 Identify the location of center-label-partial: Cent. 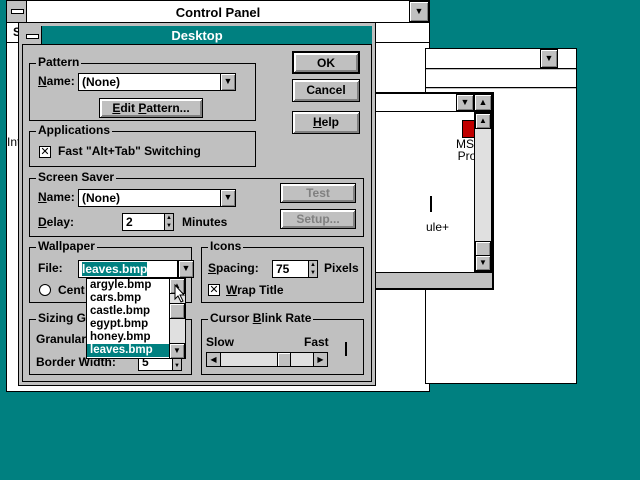
(71, 290).